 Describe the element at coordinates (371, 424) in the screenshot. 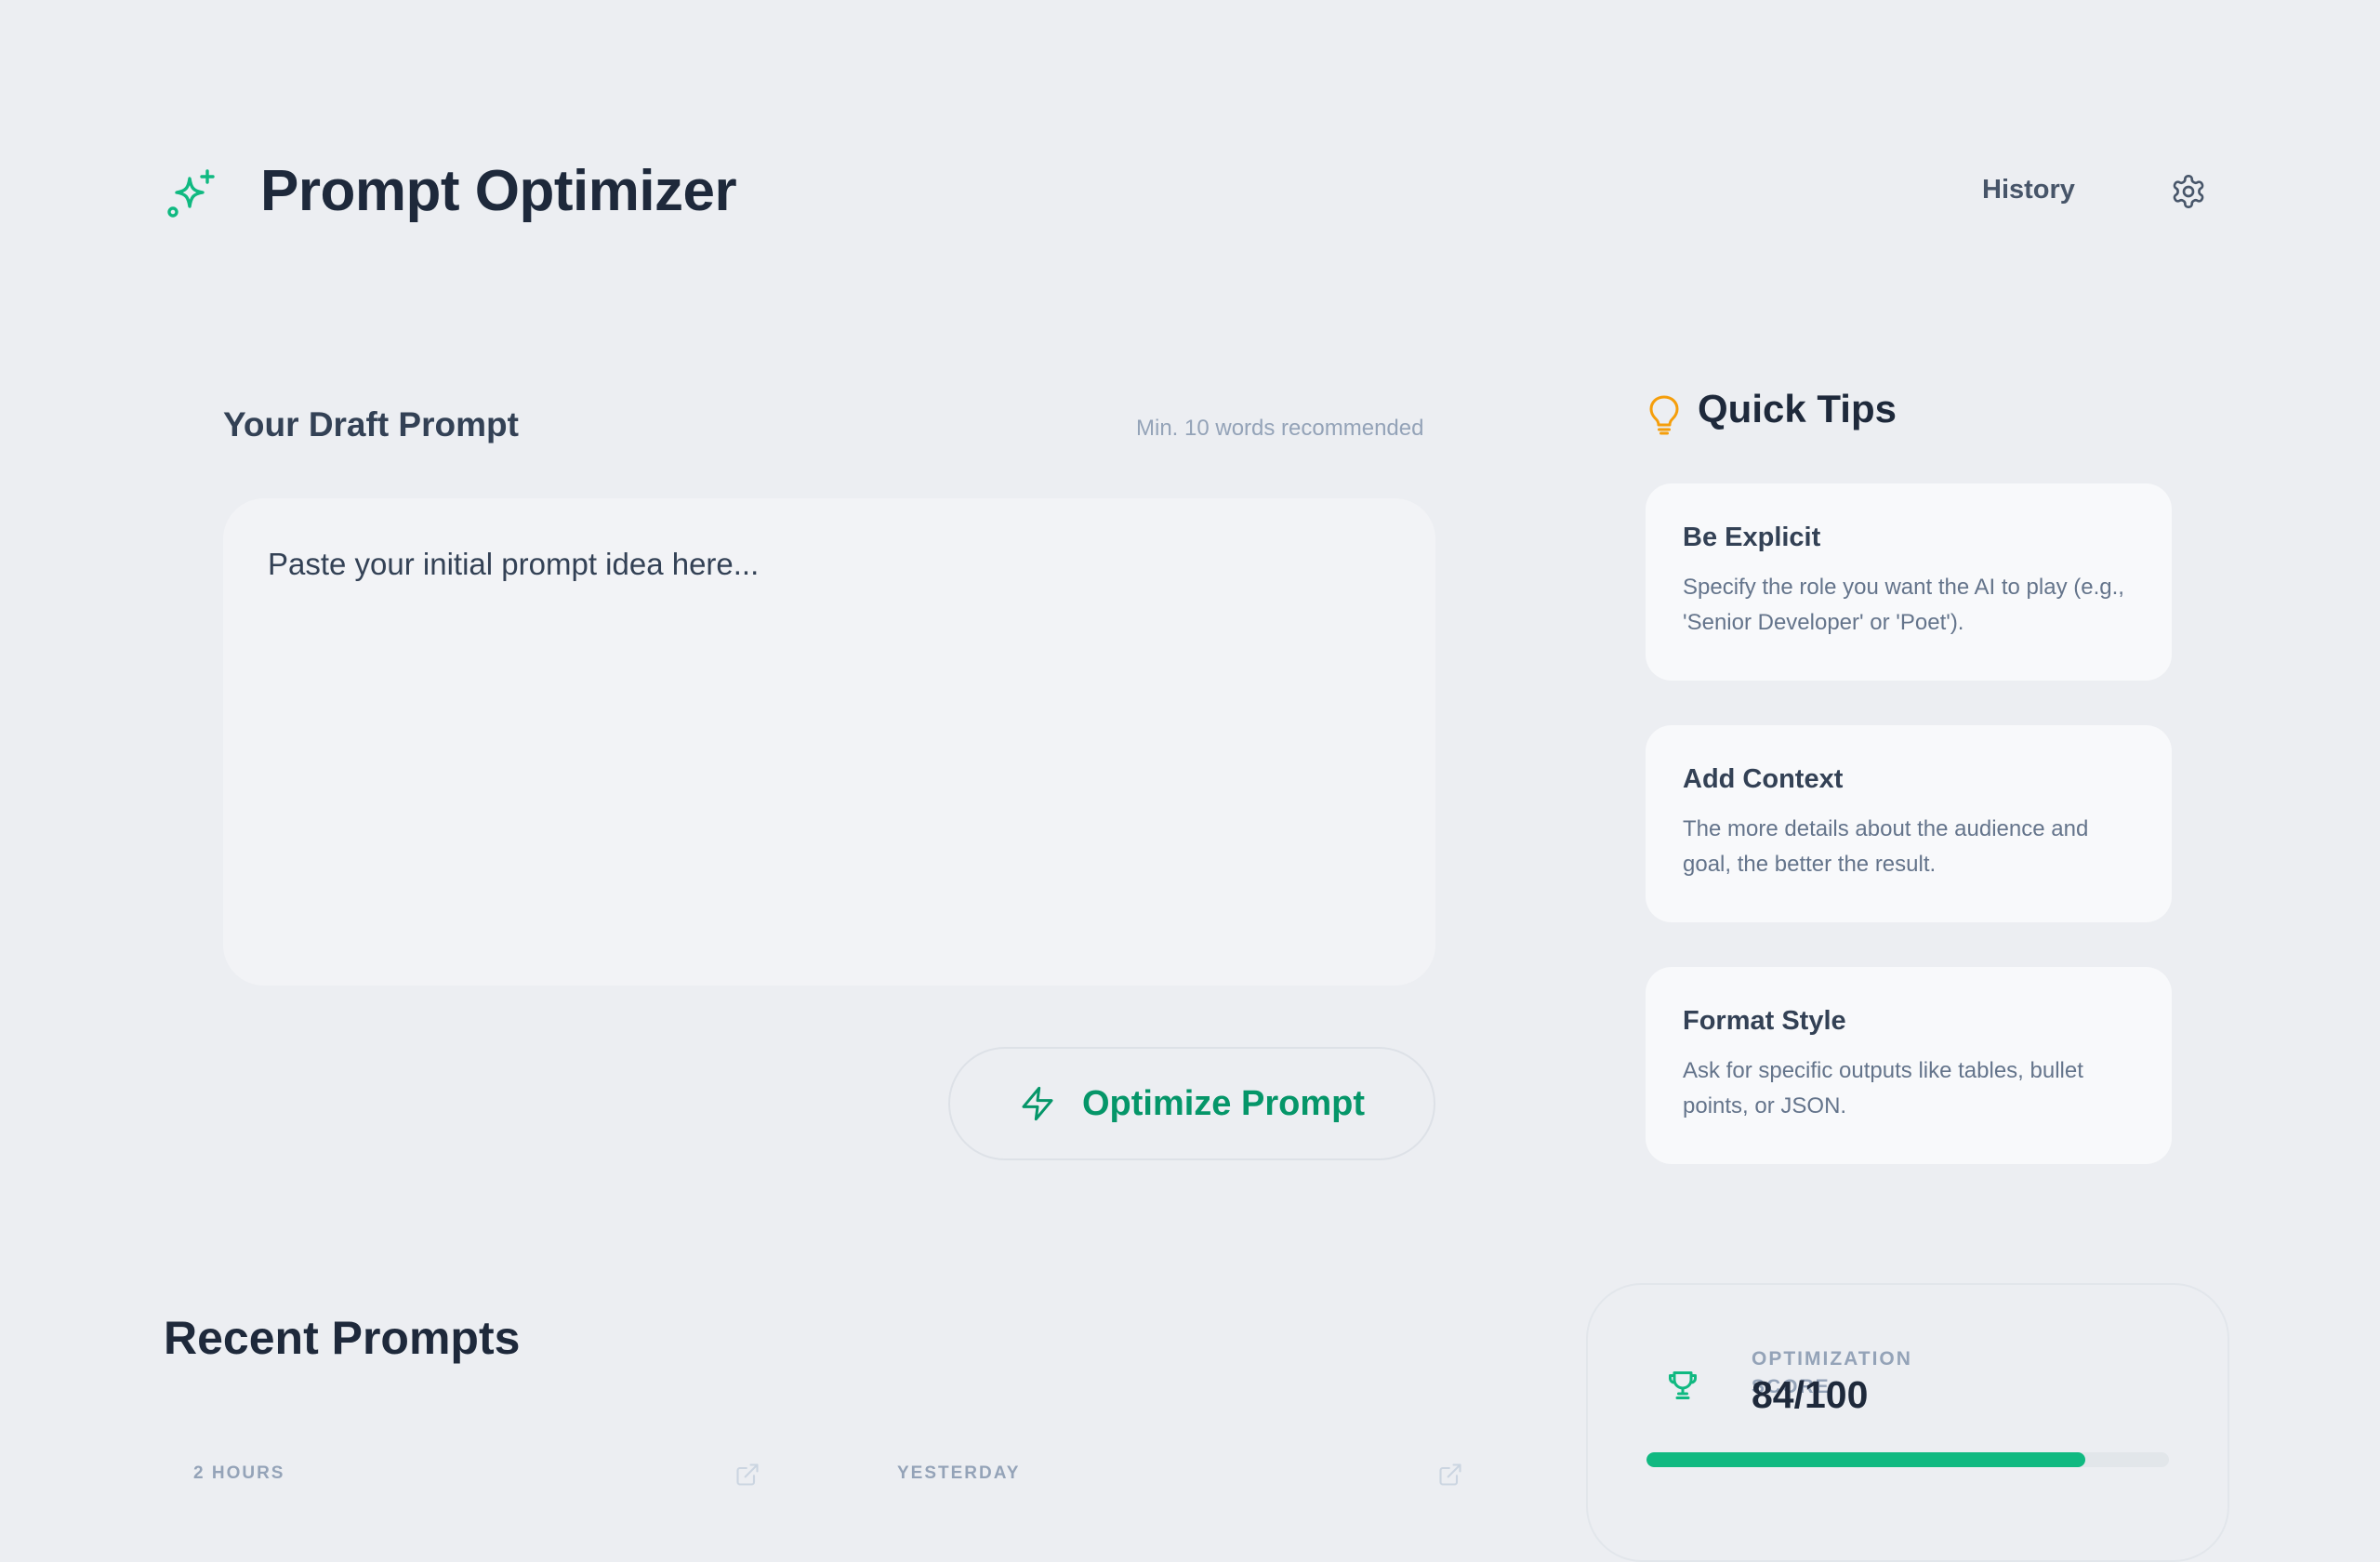

I see `draft-prompt-heading: Your Draft Prompt` at that location.